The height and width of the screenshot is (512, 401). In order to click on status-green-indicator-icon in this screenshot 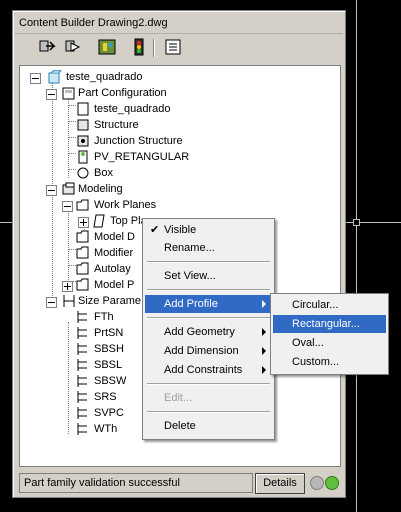, I will do `click(332, 483)`.